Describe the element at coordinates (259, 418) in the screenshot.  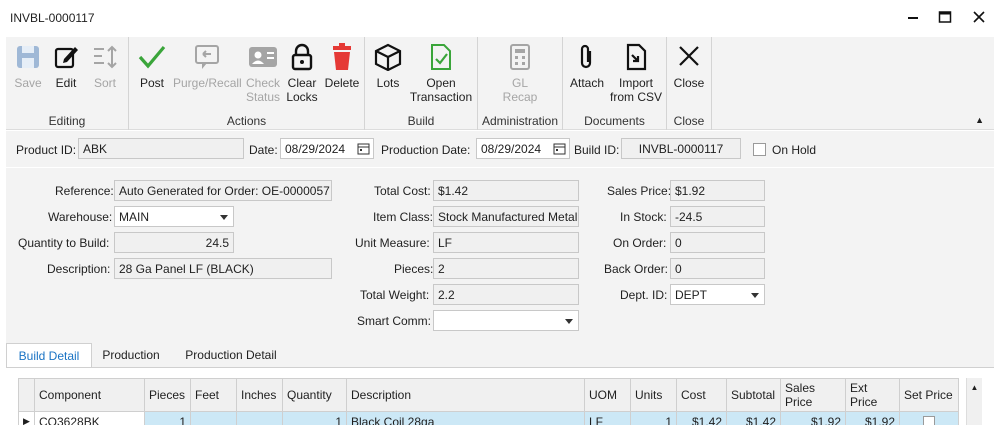
I see `cell-inches` at that location.